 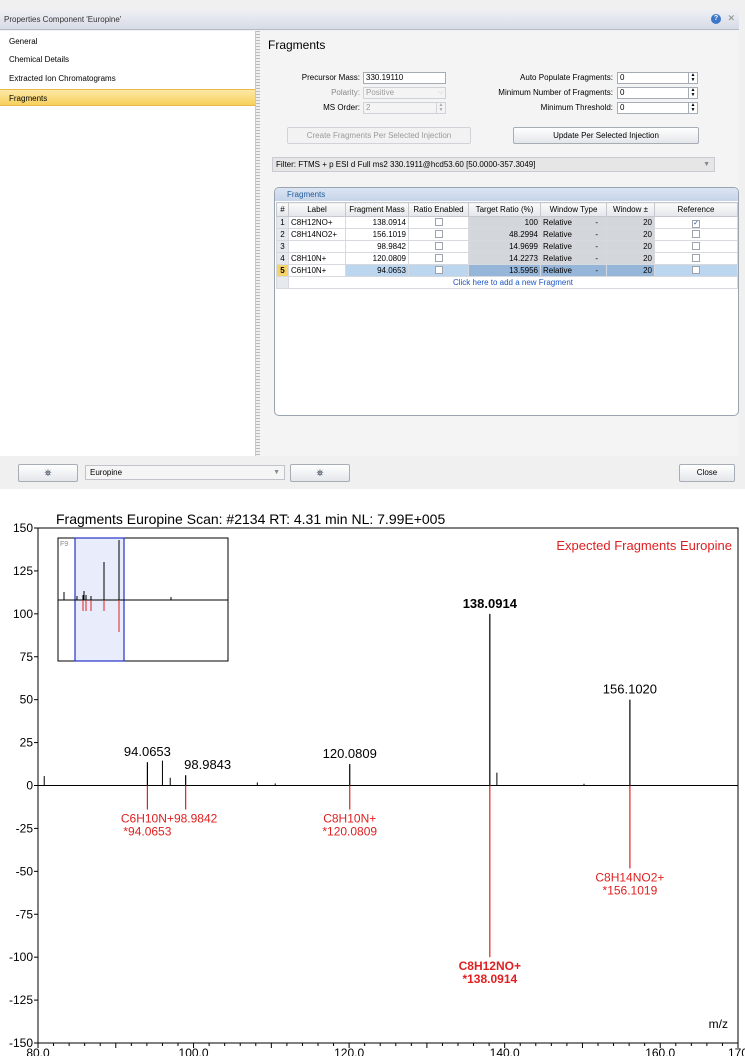 What do you see at coordinates (21, 957) in the screenshot?
I see `y-tick-label: -100` at bounding box center [21, 957].